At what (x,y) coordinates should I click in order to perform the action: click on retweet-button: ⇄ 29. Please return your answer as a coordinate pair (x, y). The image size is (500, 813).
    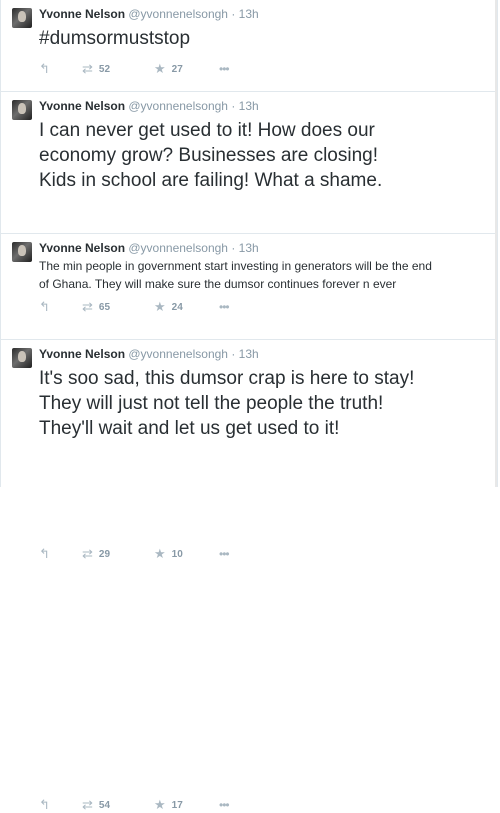
    Looking at the image, I should click on (96, 554).